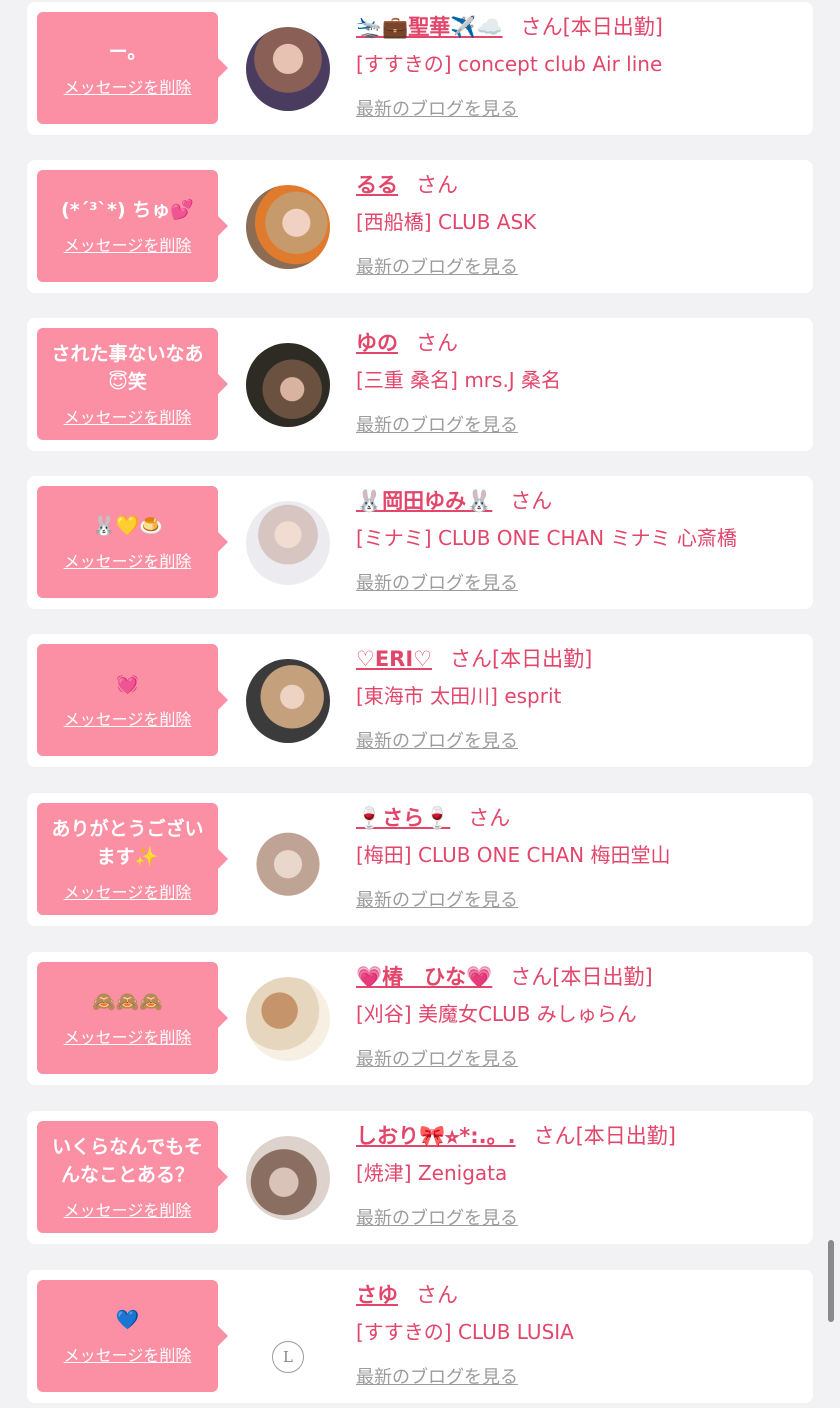  What do you see at coordinates (579, 1334) in the screenshot?
I see `cast-info: さゆ さん [すすきの] CLUB LUSIA 最新のブログを見る` at bounding box center [579, 1334].